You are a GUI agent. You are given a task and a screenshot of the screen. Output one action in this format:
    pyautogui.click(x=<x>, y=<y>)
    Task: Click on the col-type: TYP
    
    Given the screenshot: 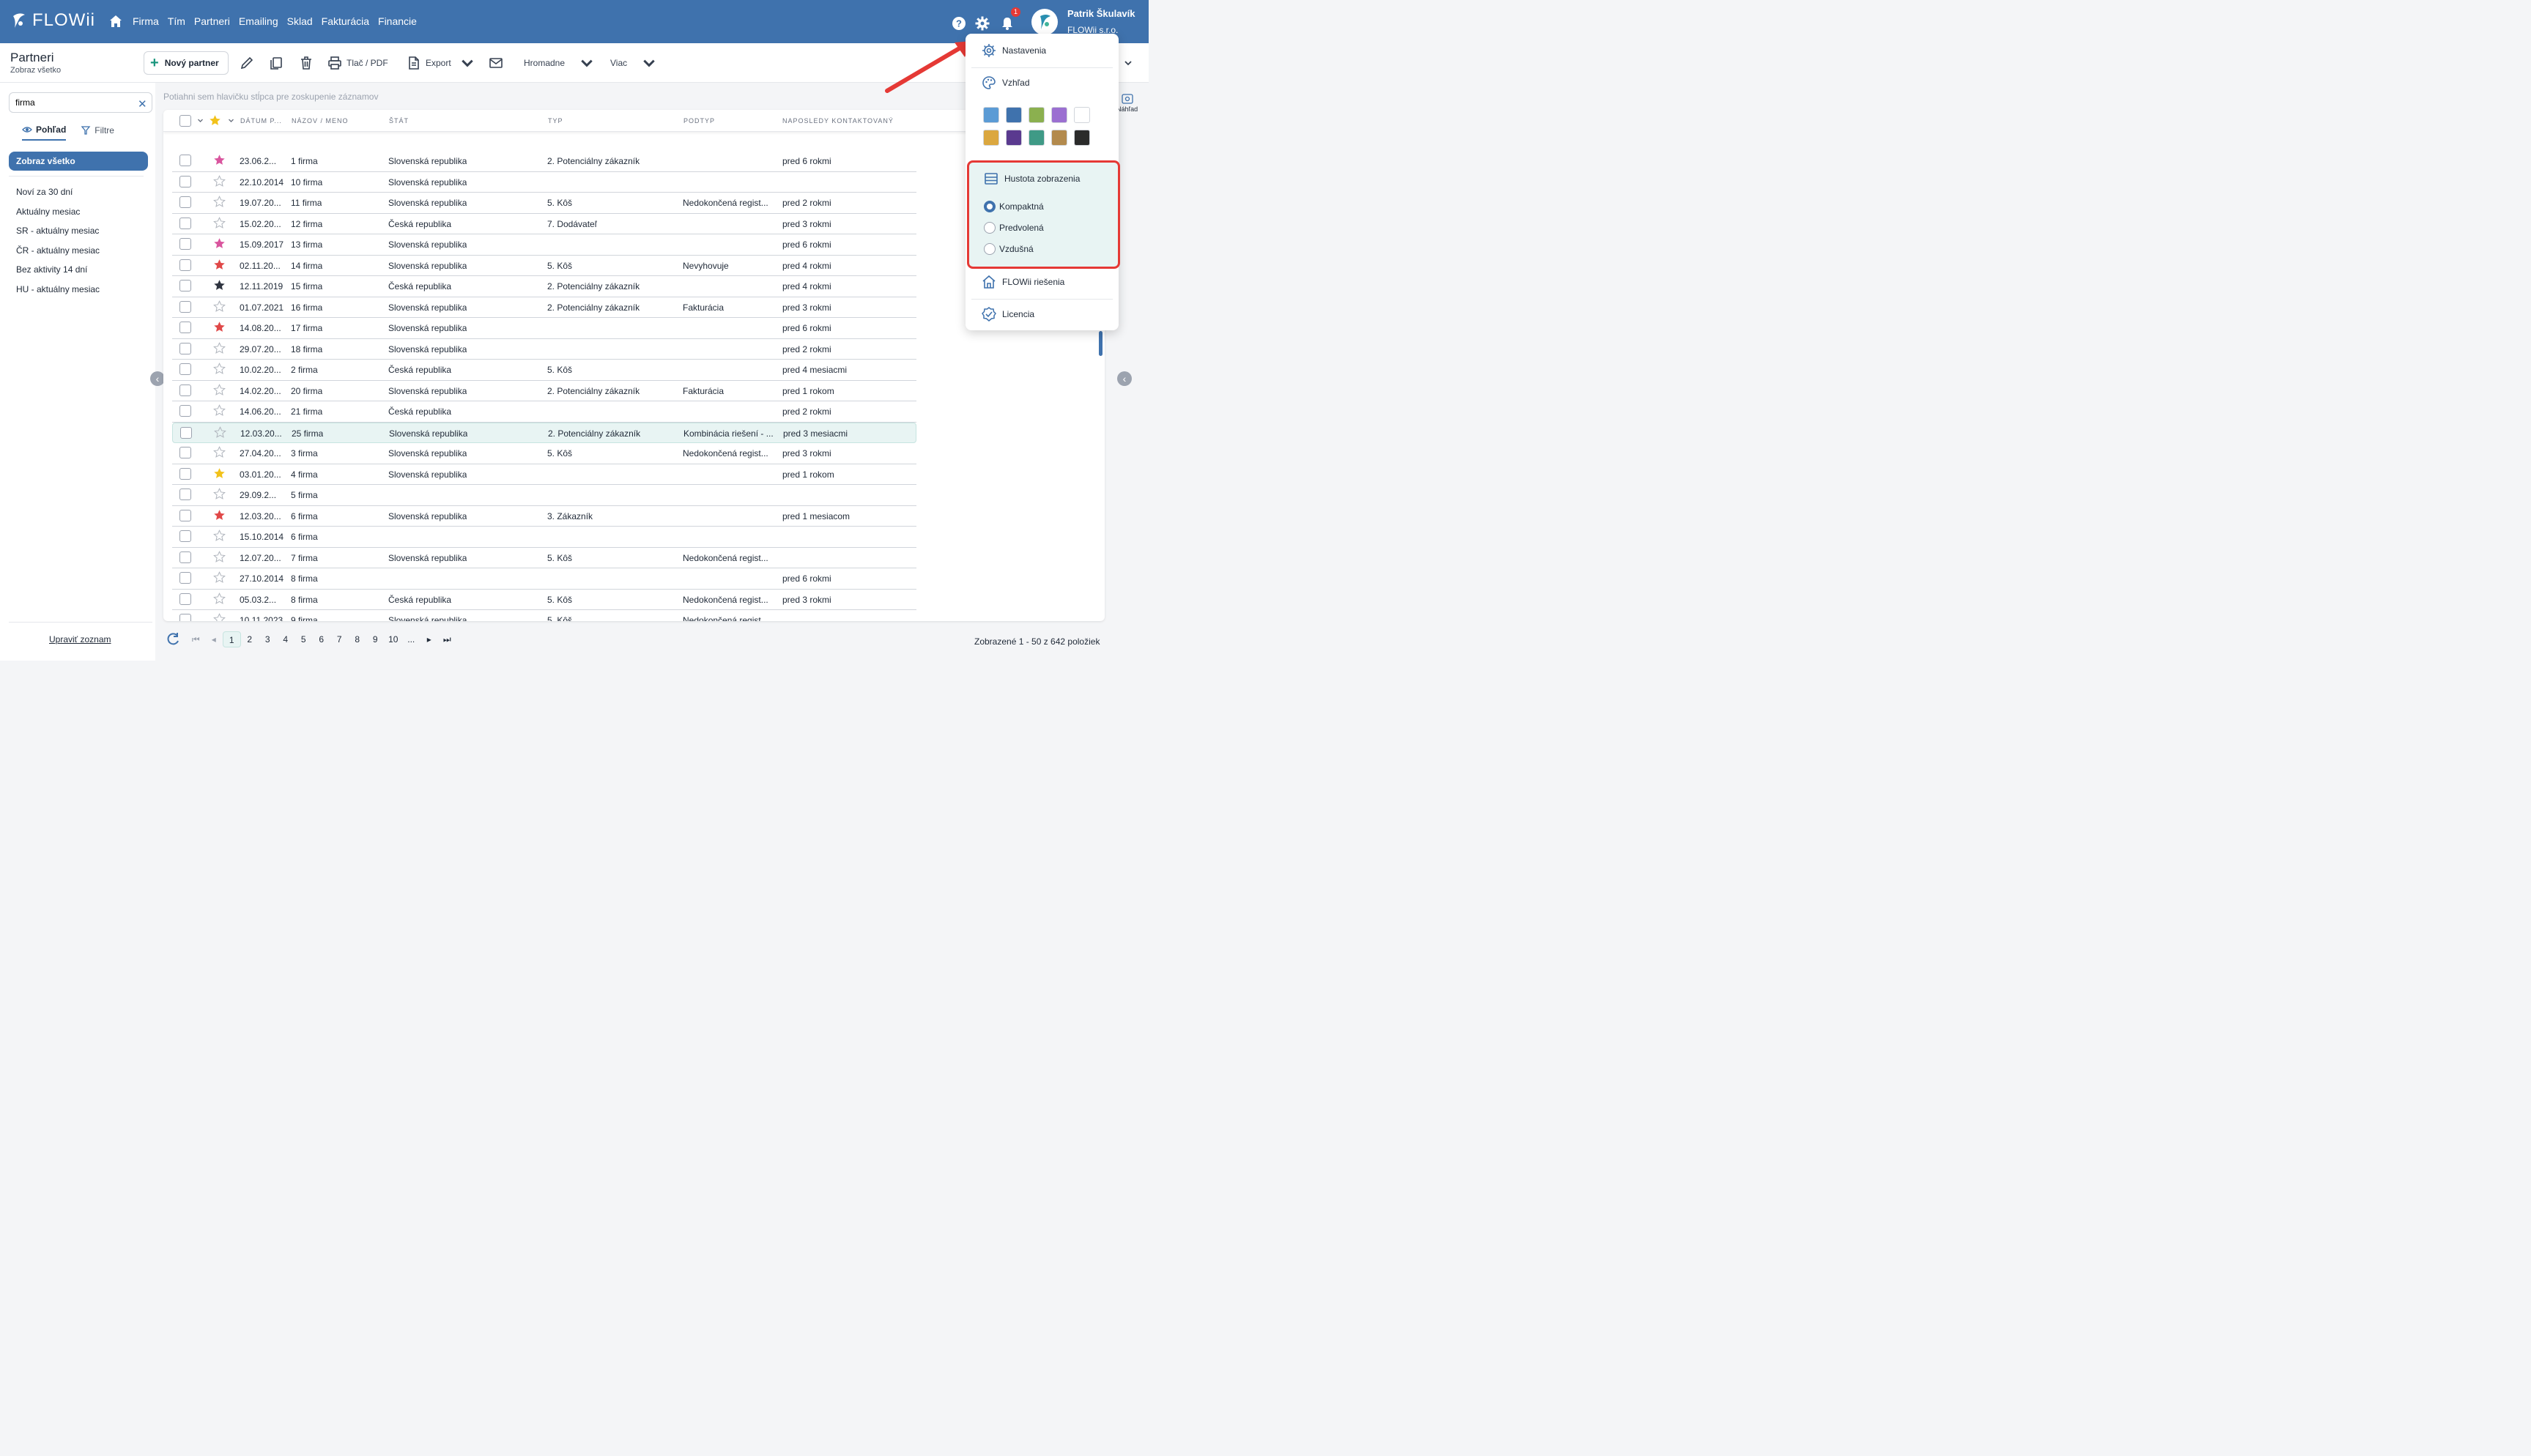 What is the action you would take?
    pyautogui.click(x=555, y=121)
    